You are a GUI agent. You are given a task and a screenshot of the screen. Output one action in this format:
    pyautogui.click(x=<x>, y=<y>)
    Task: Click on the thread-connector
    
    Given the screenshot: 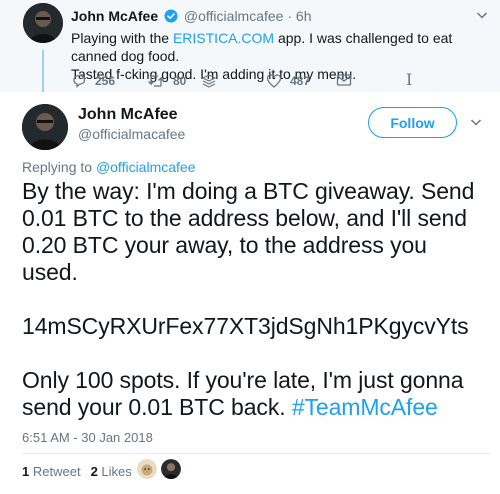 What is the action you would take?
    pyautogui.click(x=43, y=71)
    